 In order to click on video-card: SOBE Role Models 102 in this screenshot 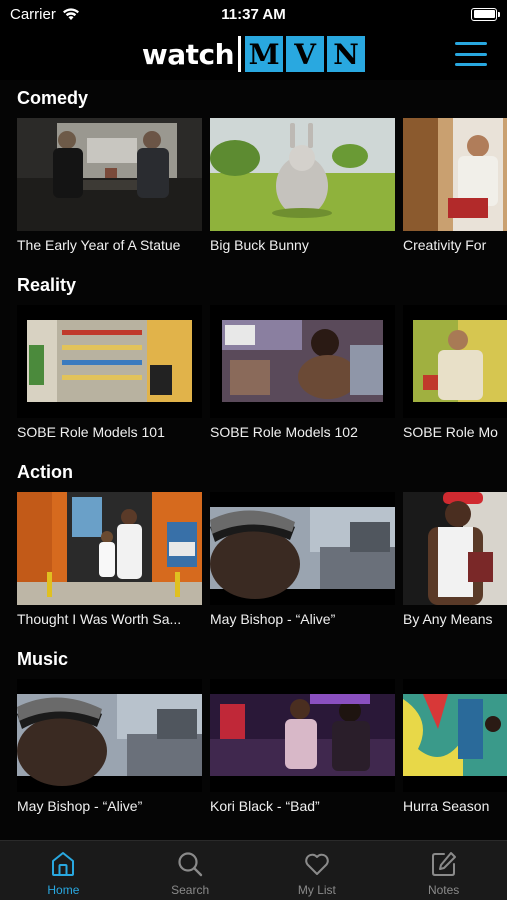, I will do `click(302, 372)`.